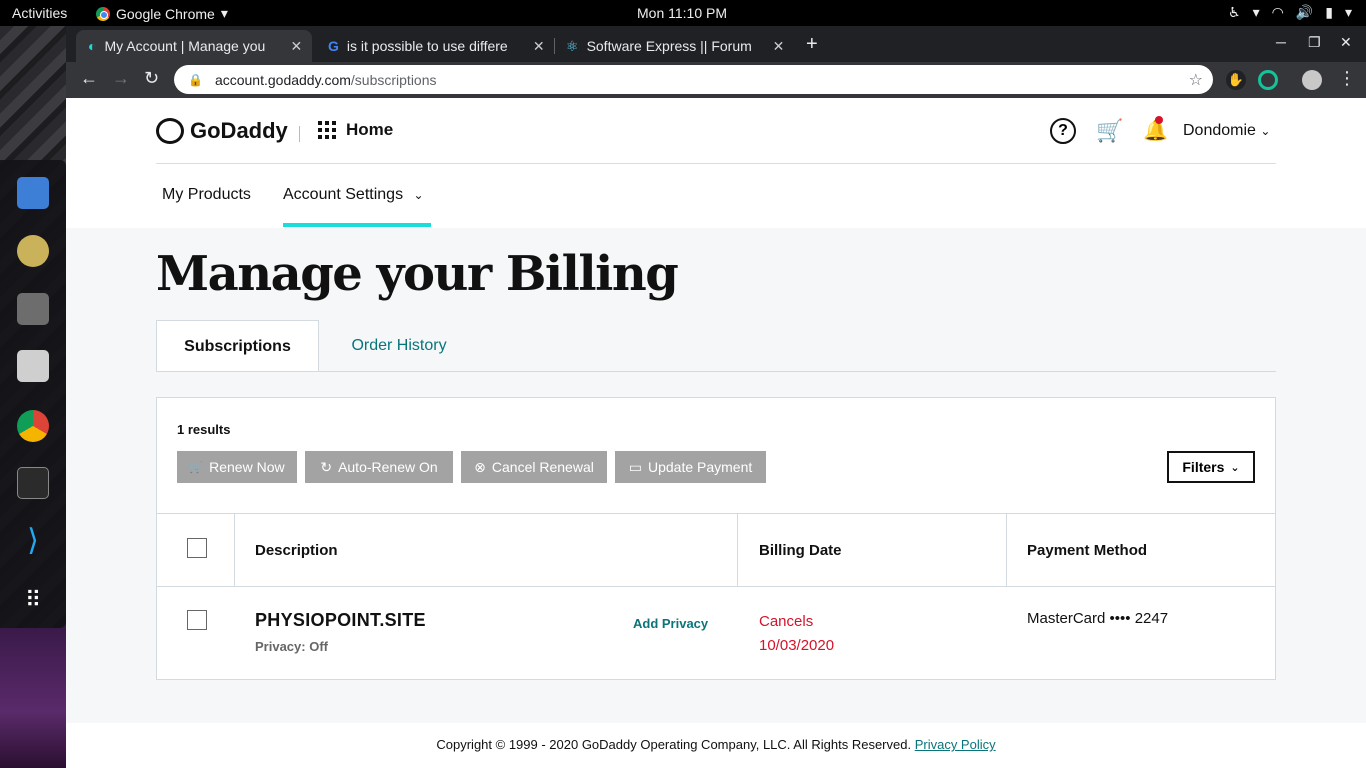  What do you see at coordinates (194, 46) in the screenshot?
I see `browser-tab: ◐ My Account | Manage you ✕` at bounding box center [194, 46].